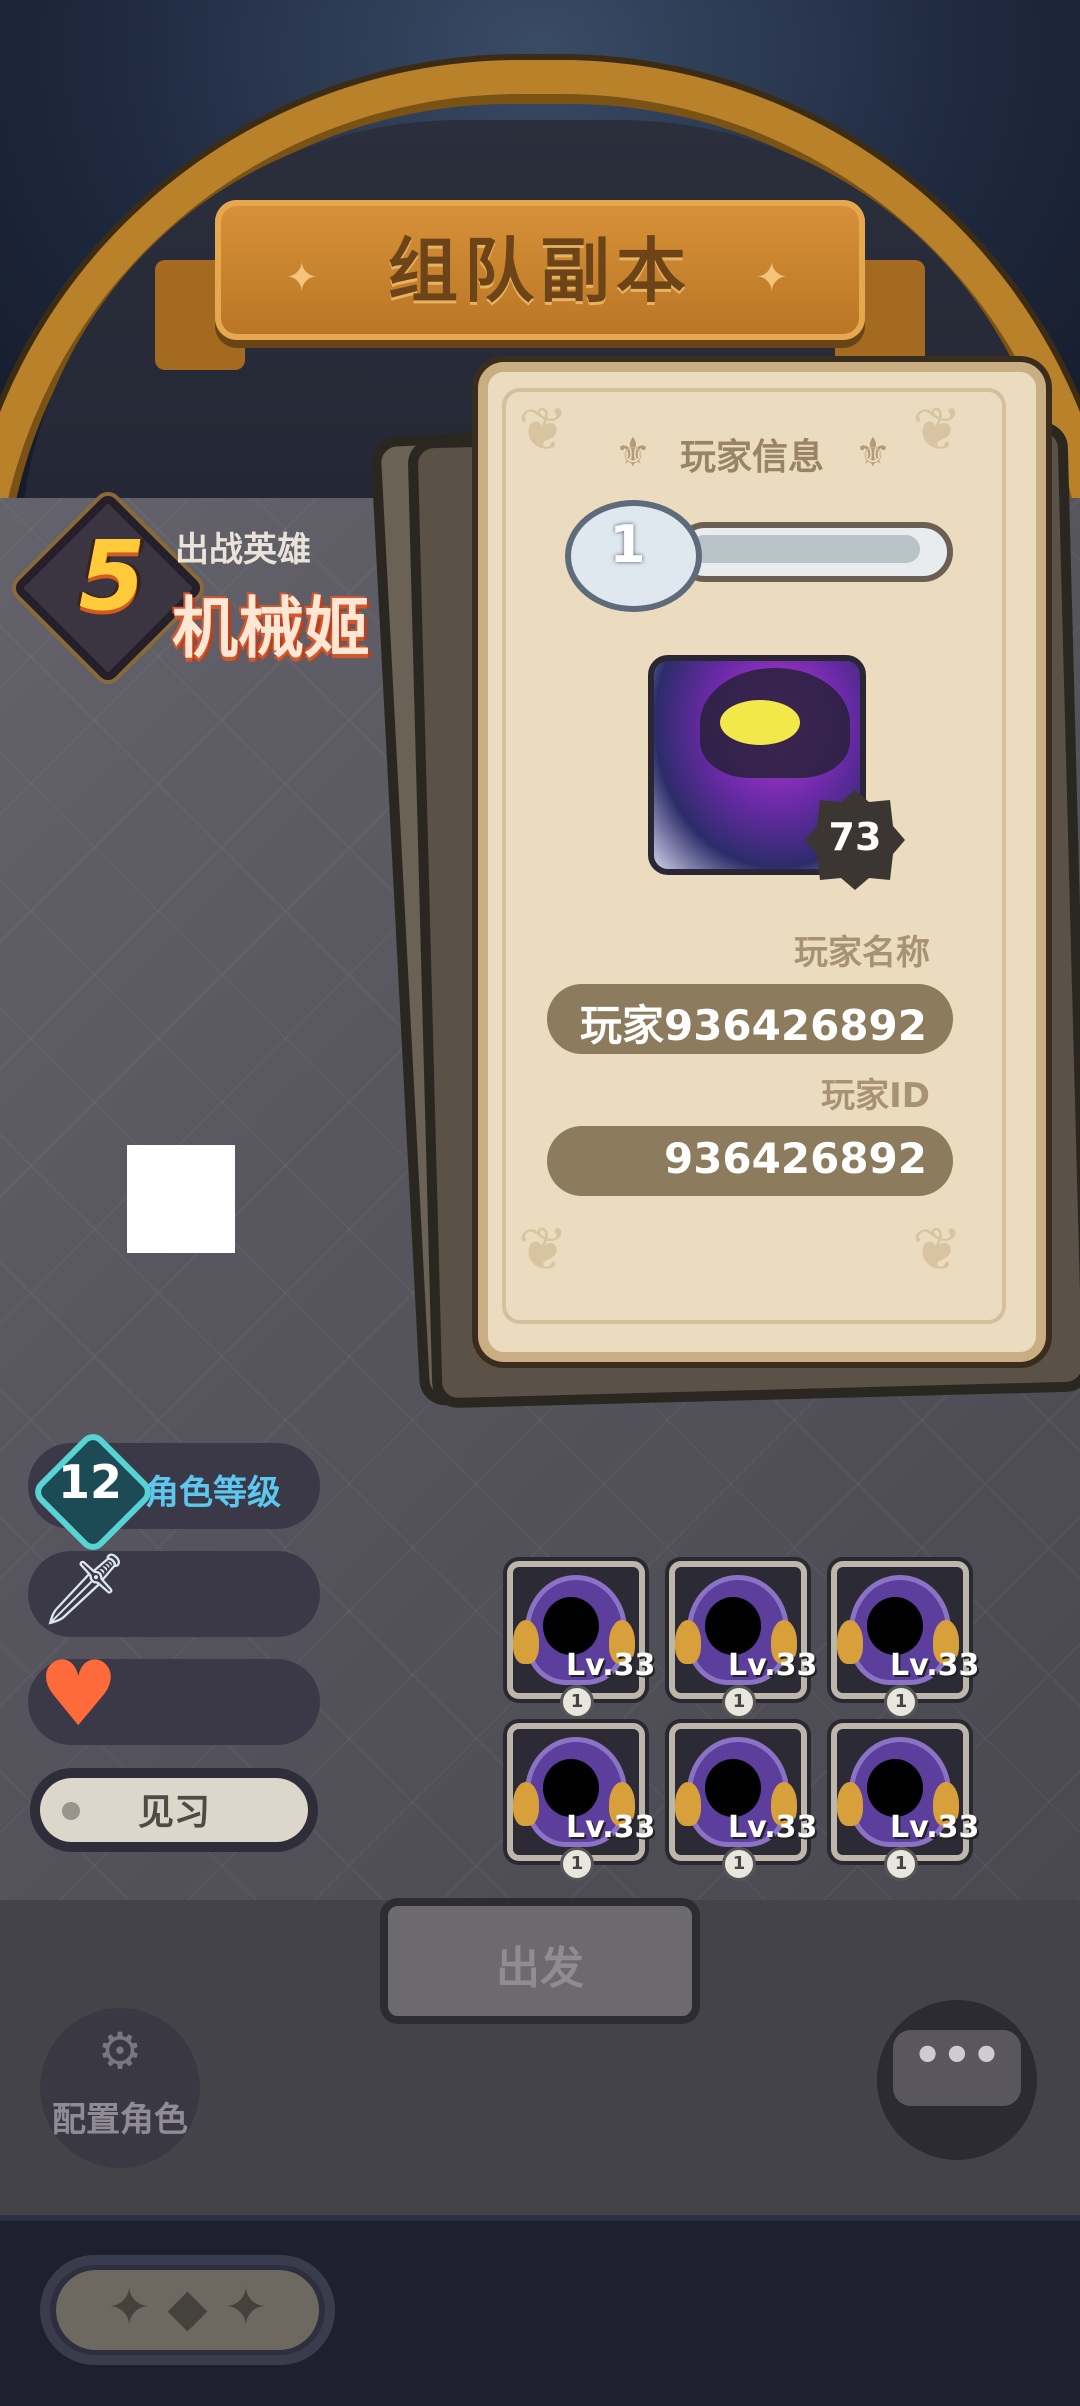  What do you see at coordinates (78, 1694) in the screenshot?
I see `heart-icon: ♥` at bounding box center [78, 1694].